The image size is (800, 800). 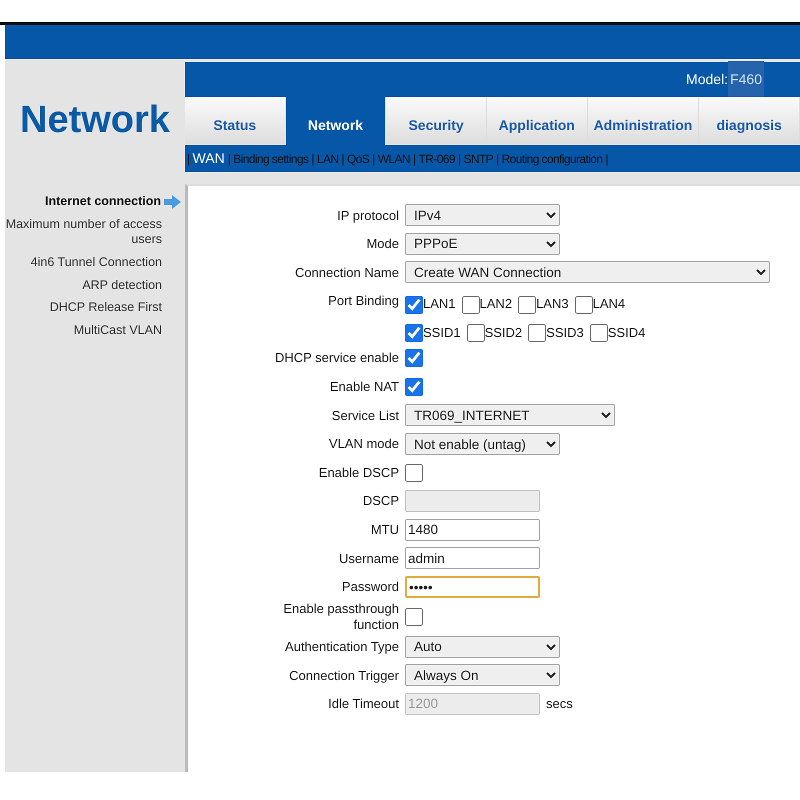 What do you see at coordinates (472, 529) in the screenshot?
I see `input-field: 1480` at bounding box center [472, 529].